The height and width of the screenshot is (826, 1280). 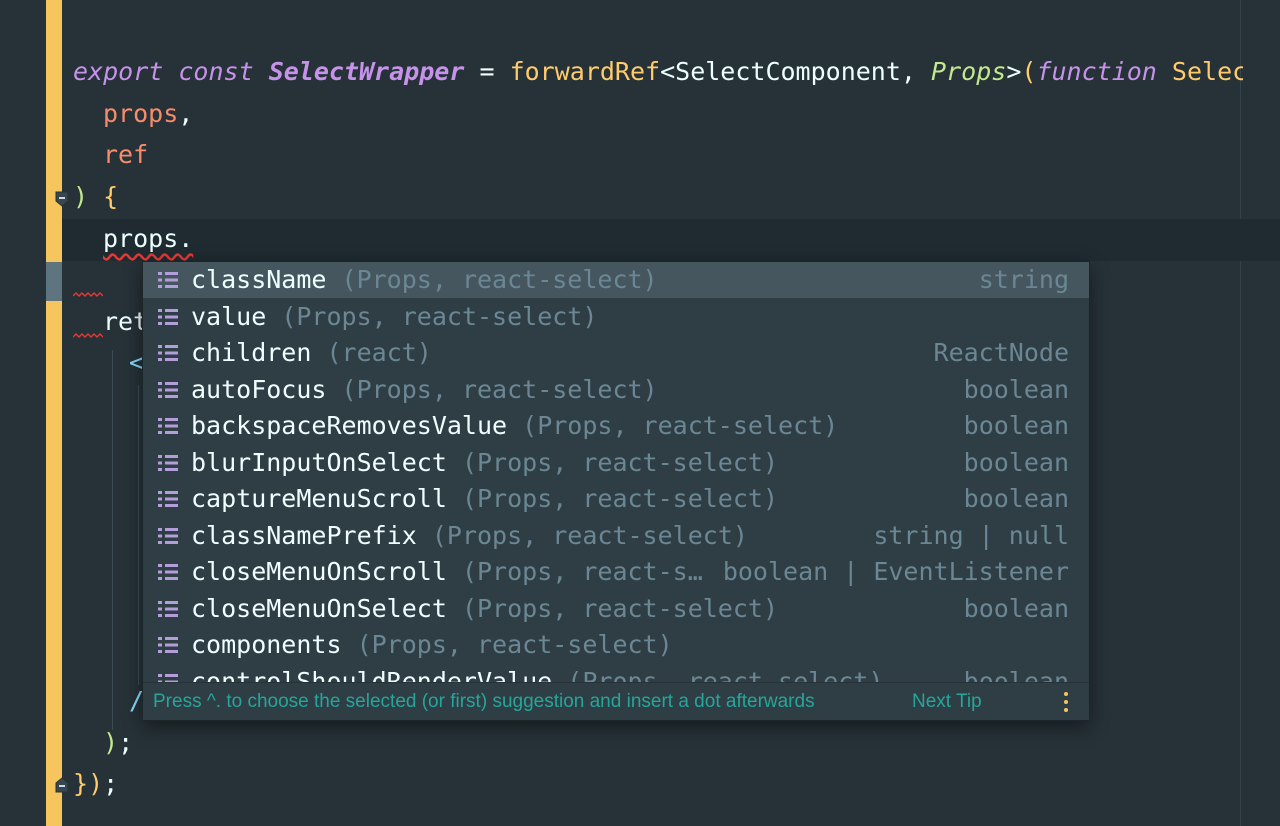 What do you see at coordinates (229, 316) in the screenshot?
I see `completion-name: value` at bounding box center [229, 316].